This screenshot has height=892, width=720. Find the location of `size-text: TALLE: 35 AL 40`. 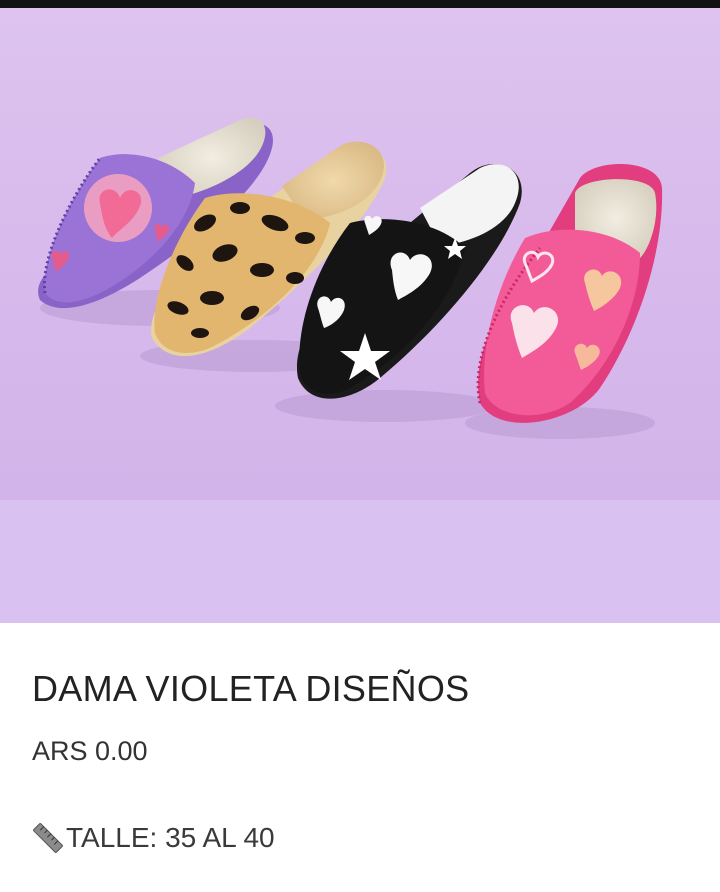

size-text: TALLE: 35 AL 40 is located at coordinates (170, 837).